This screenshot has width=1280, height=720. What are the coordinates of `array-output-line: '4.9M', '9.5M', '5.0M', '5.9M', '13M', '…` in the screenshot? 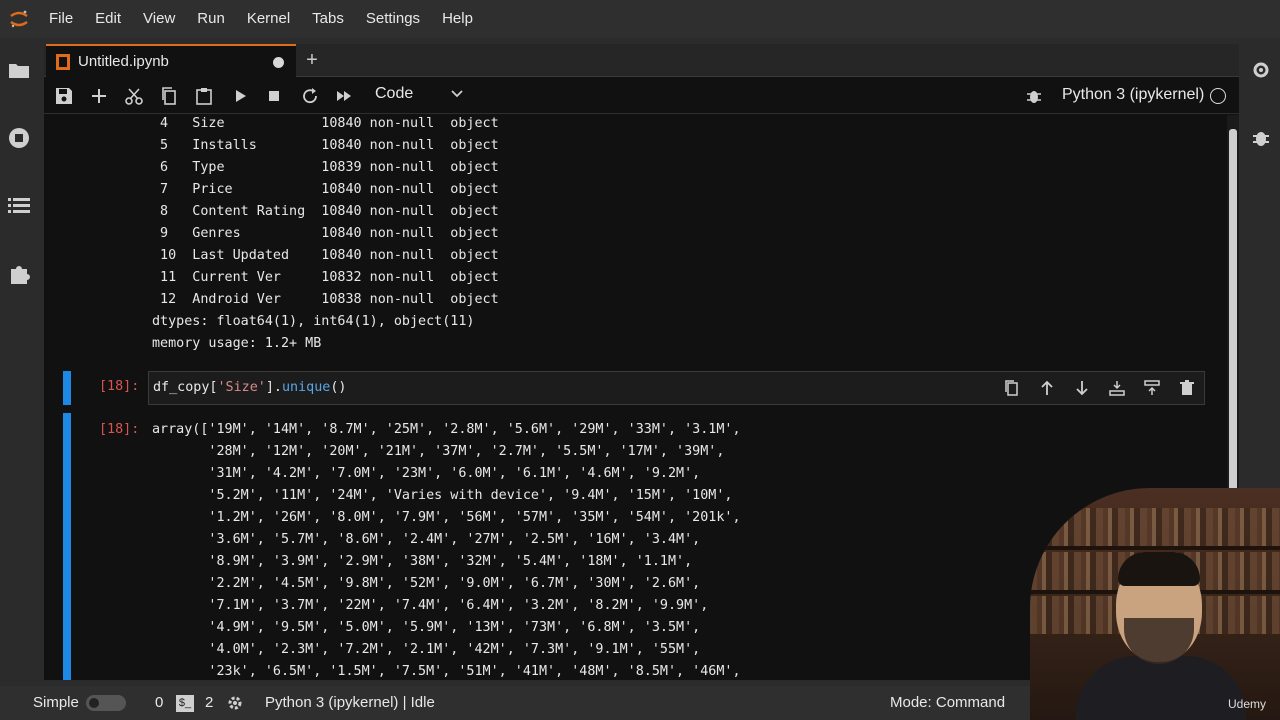 It's located at (426, 627).